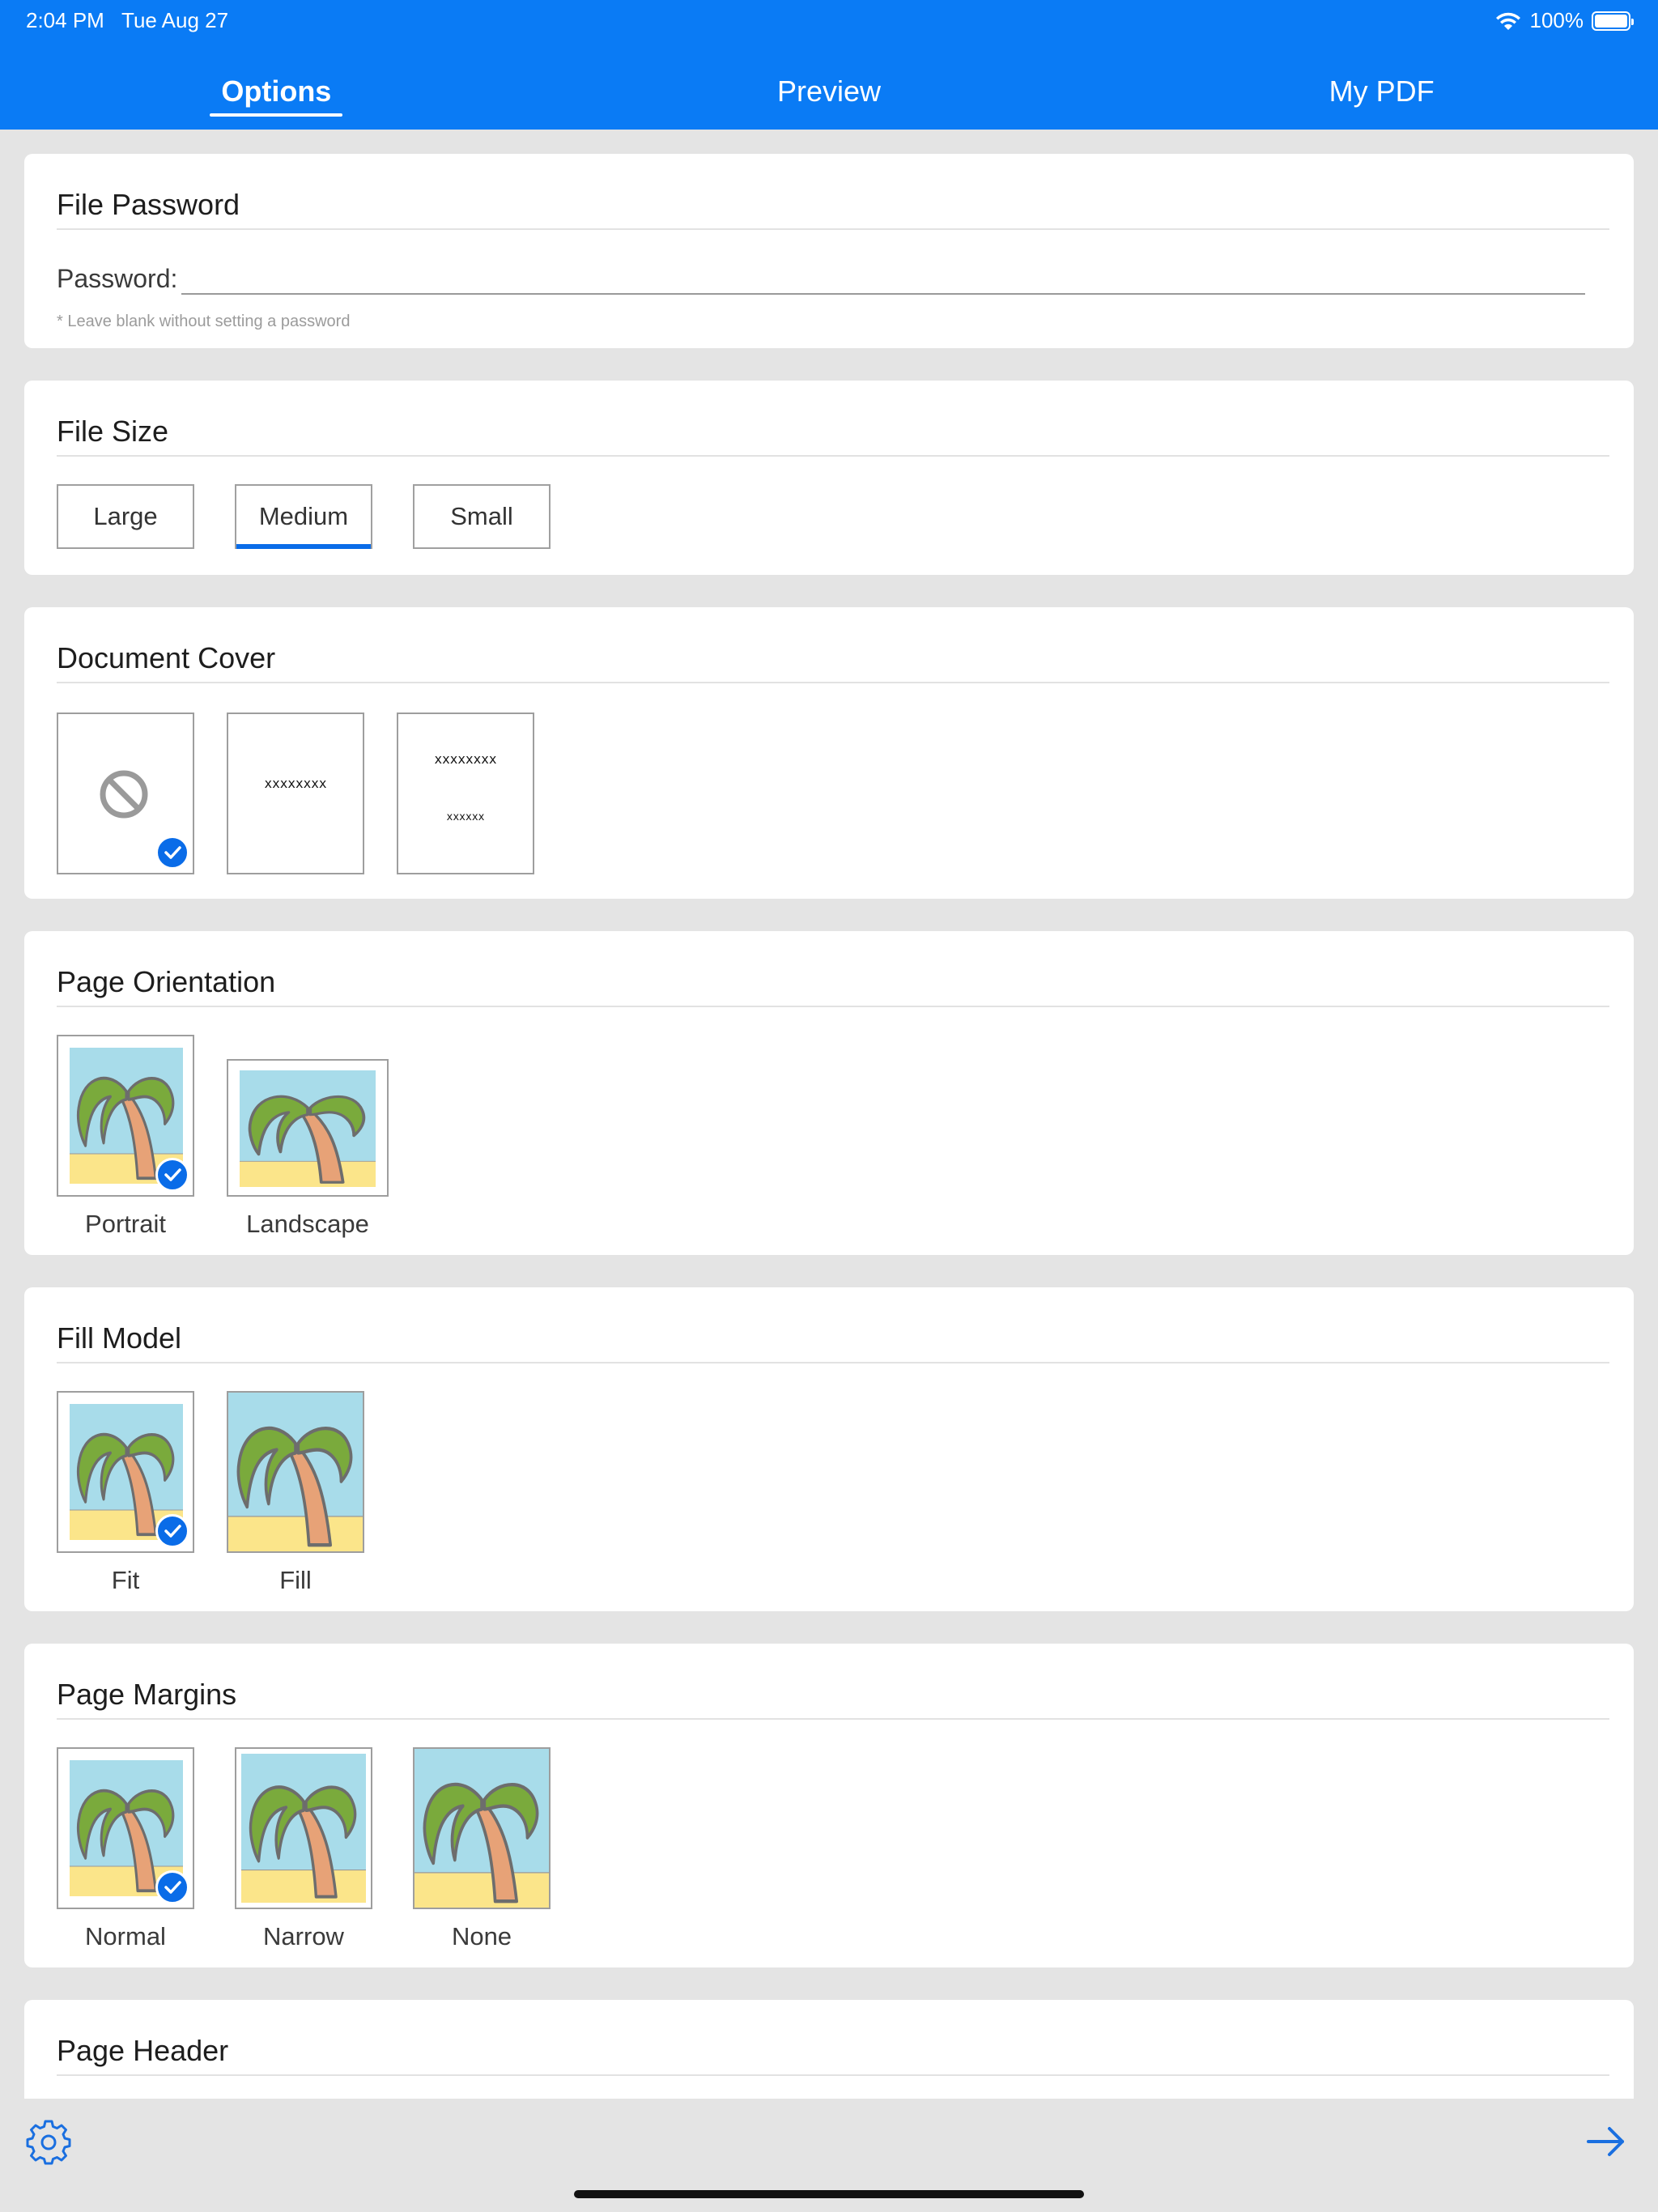 The width and height of the screenshot is (1658, 2212). Describe the element at coordinates (829, 1806) in the screenshot. I see `page-margins-card: Page Margins Normal Narrow None` at that location.